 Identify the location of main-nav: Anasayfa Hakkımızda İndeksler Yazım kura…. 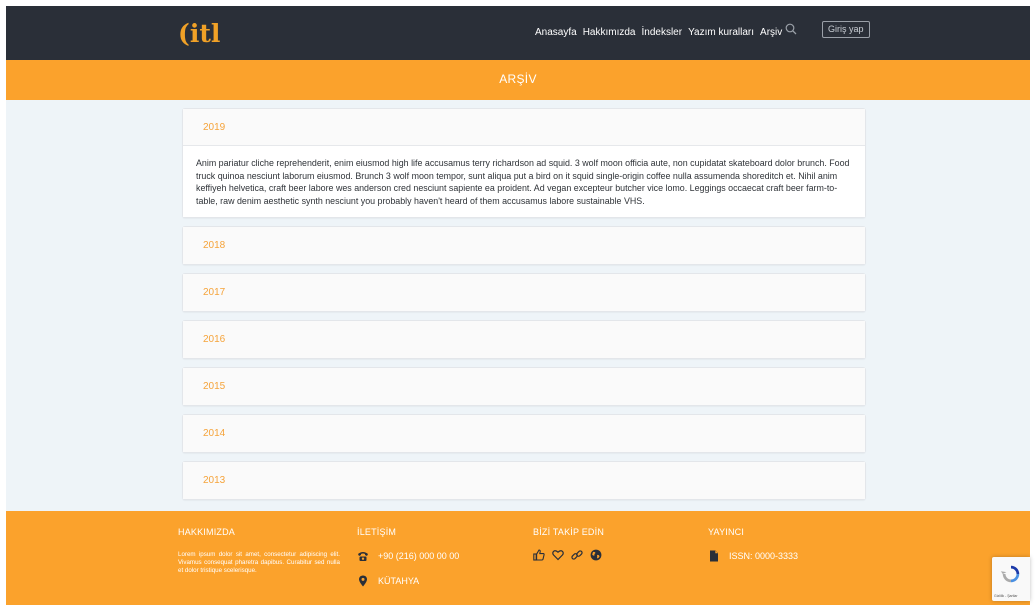
(661, 32).